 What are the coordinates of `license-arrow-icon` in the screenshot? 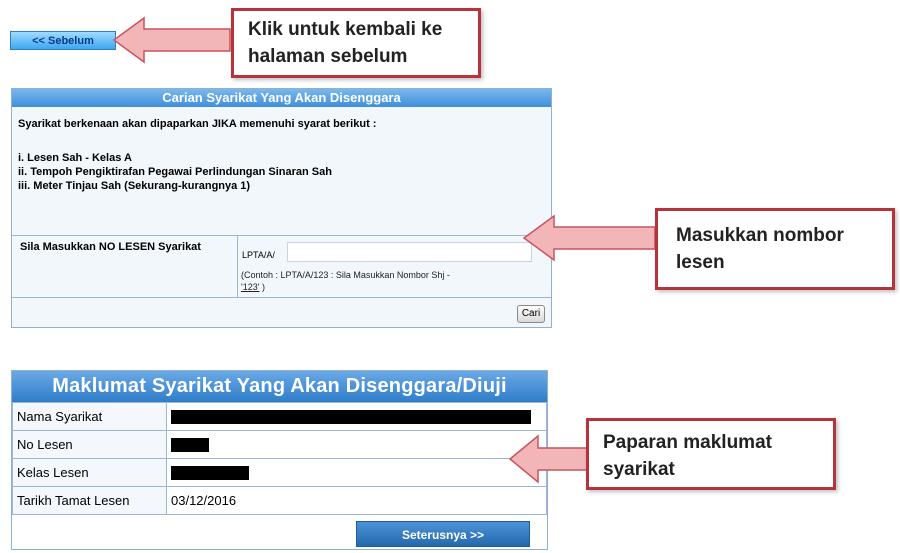 It's located at (589, 238).